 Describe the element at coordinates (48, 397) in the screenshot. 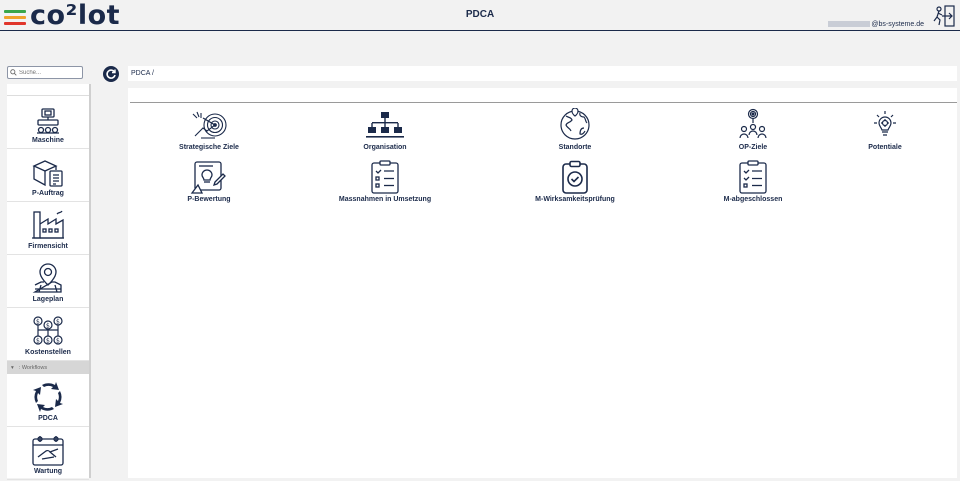

I see `cycle-arrows-icon` at that location.